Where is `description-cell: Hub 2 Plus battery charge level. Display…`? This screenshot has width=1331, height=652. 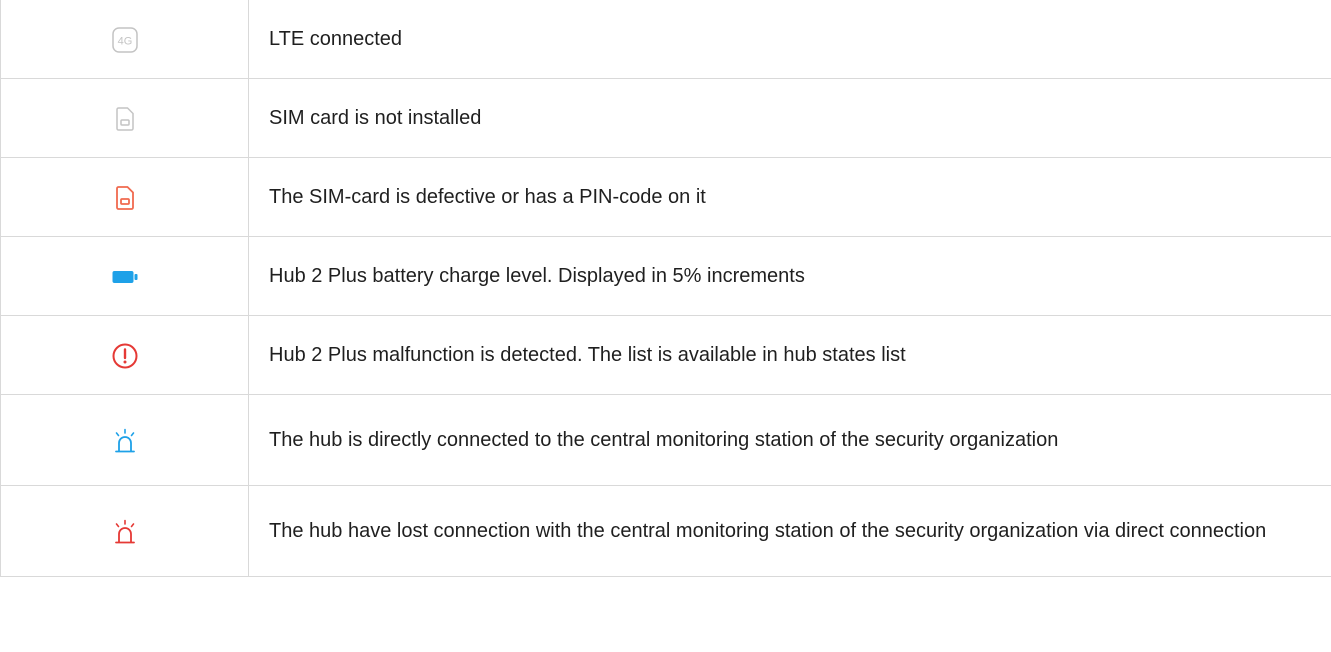
description-cell: Hub 2 Plus battery charge level. Display… is located at coordinates (789, 276).